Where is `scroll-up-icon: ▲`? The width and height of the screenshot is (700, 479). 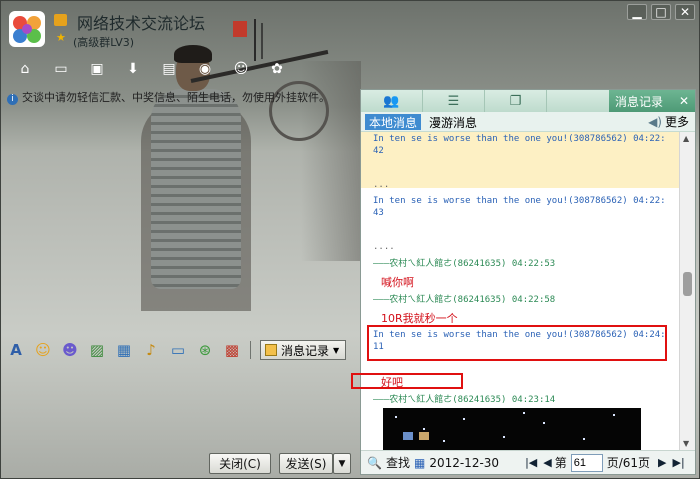
scroll-up-icon: ▲ is located at coordinates (686, 138).